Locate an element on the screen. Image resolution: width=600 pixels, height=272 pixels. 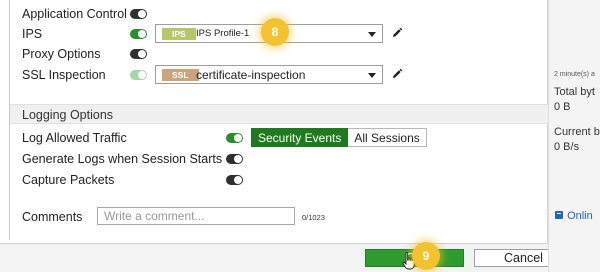
ssl-profile-value: certificate-inspection is located at coordinates (251, 75).